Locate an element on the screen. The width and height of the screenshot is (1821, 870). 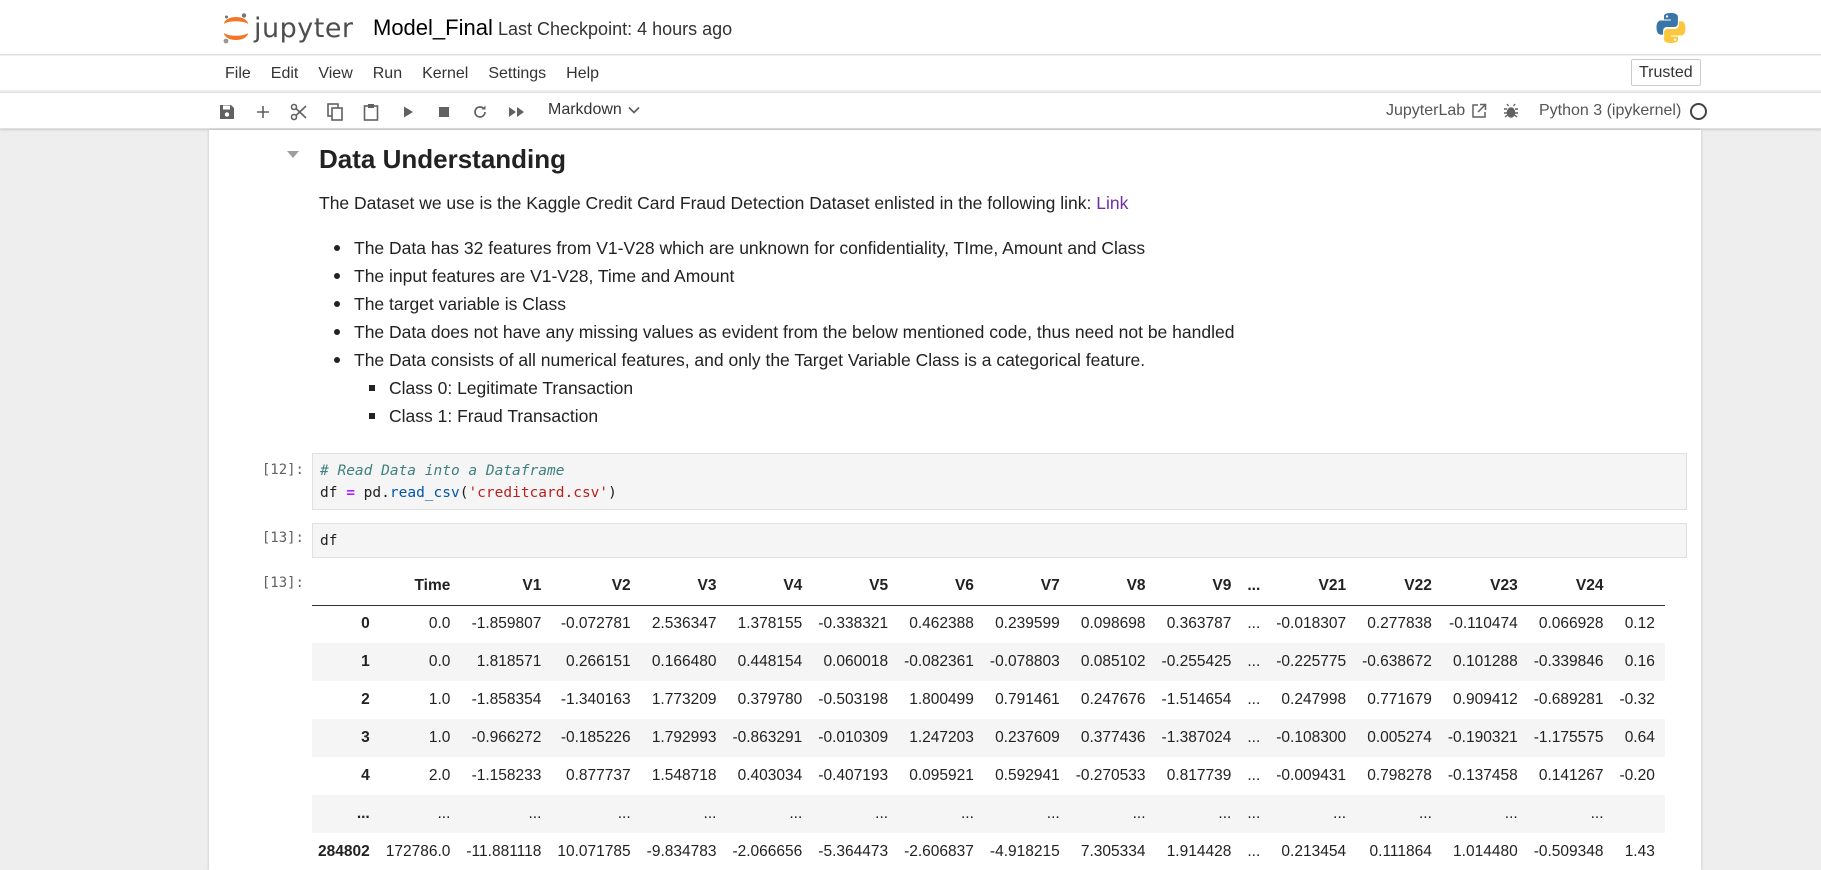
table-cell: 0.098698 is located at coordinates (1113, 624).